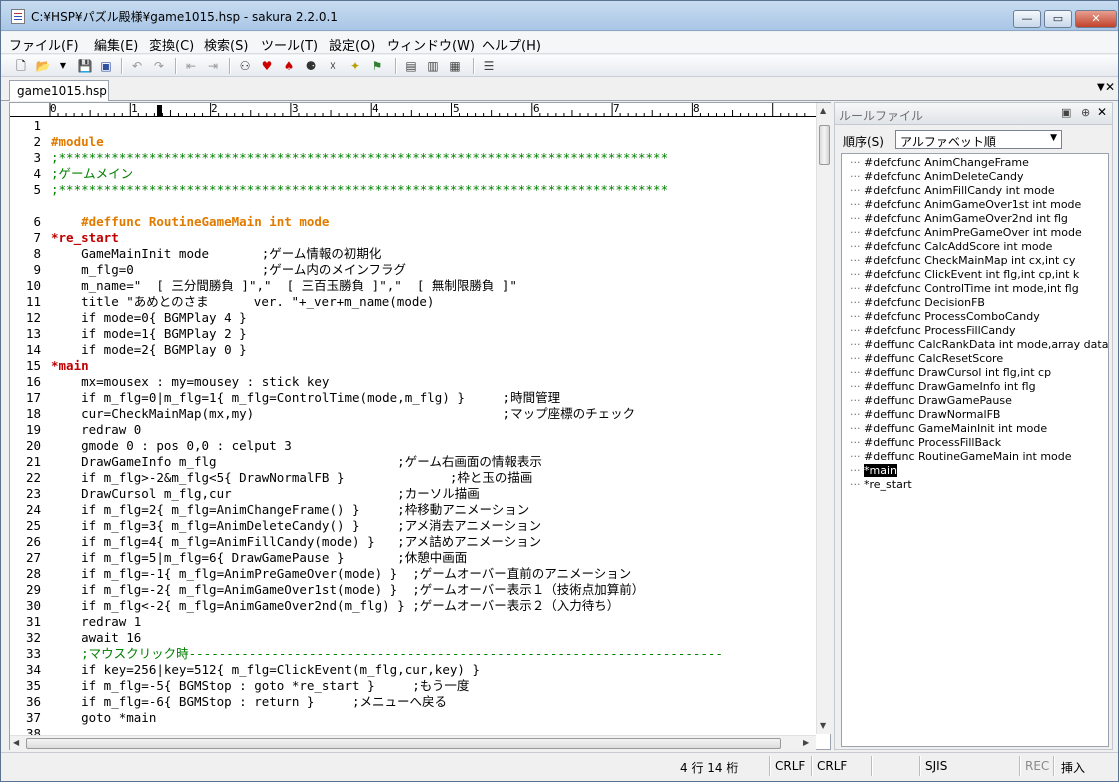 The image size is (1119, 782). I want to click on rule-item: ··· #deffunc CalcResetScore, so click(926, 359).